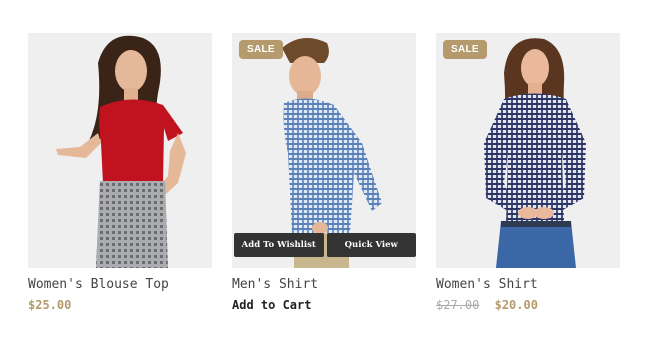 The height and width of the screenshot is (348, 650). Describe the element at coordinates (458, 305) in the screenshot. I see `original-price: $27.00` at that location.